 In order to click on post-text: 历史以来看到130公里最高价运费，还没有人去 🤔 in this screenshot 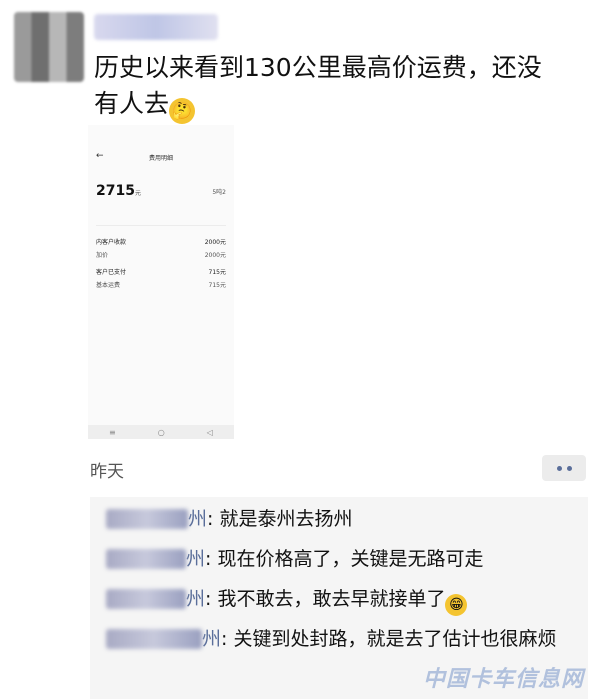, I will do `click(329, 87)`.